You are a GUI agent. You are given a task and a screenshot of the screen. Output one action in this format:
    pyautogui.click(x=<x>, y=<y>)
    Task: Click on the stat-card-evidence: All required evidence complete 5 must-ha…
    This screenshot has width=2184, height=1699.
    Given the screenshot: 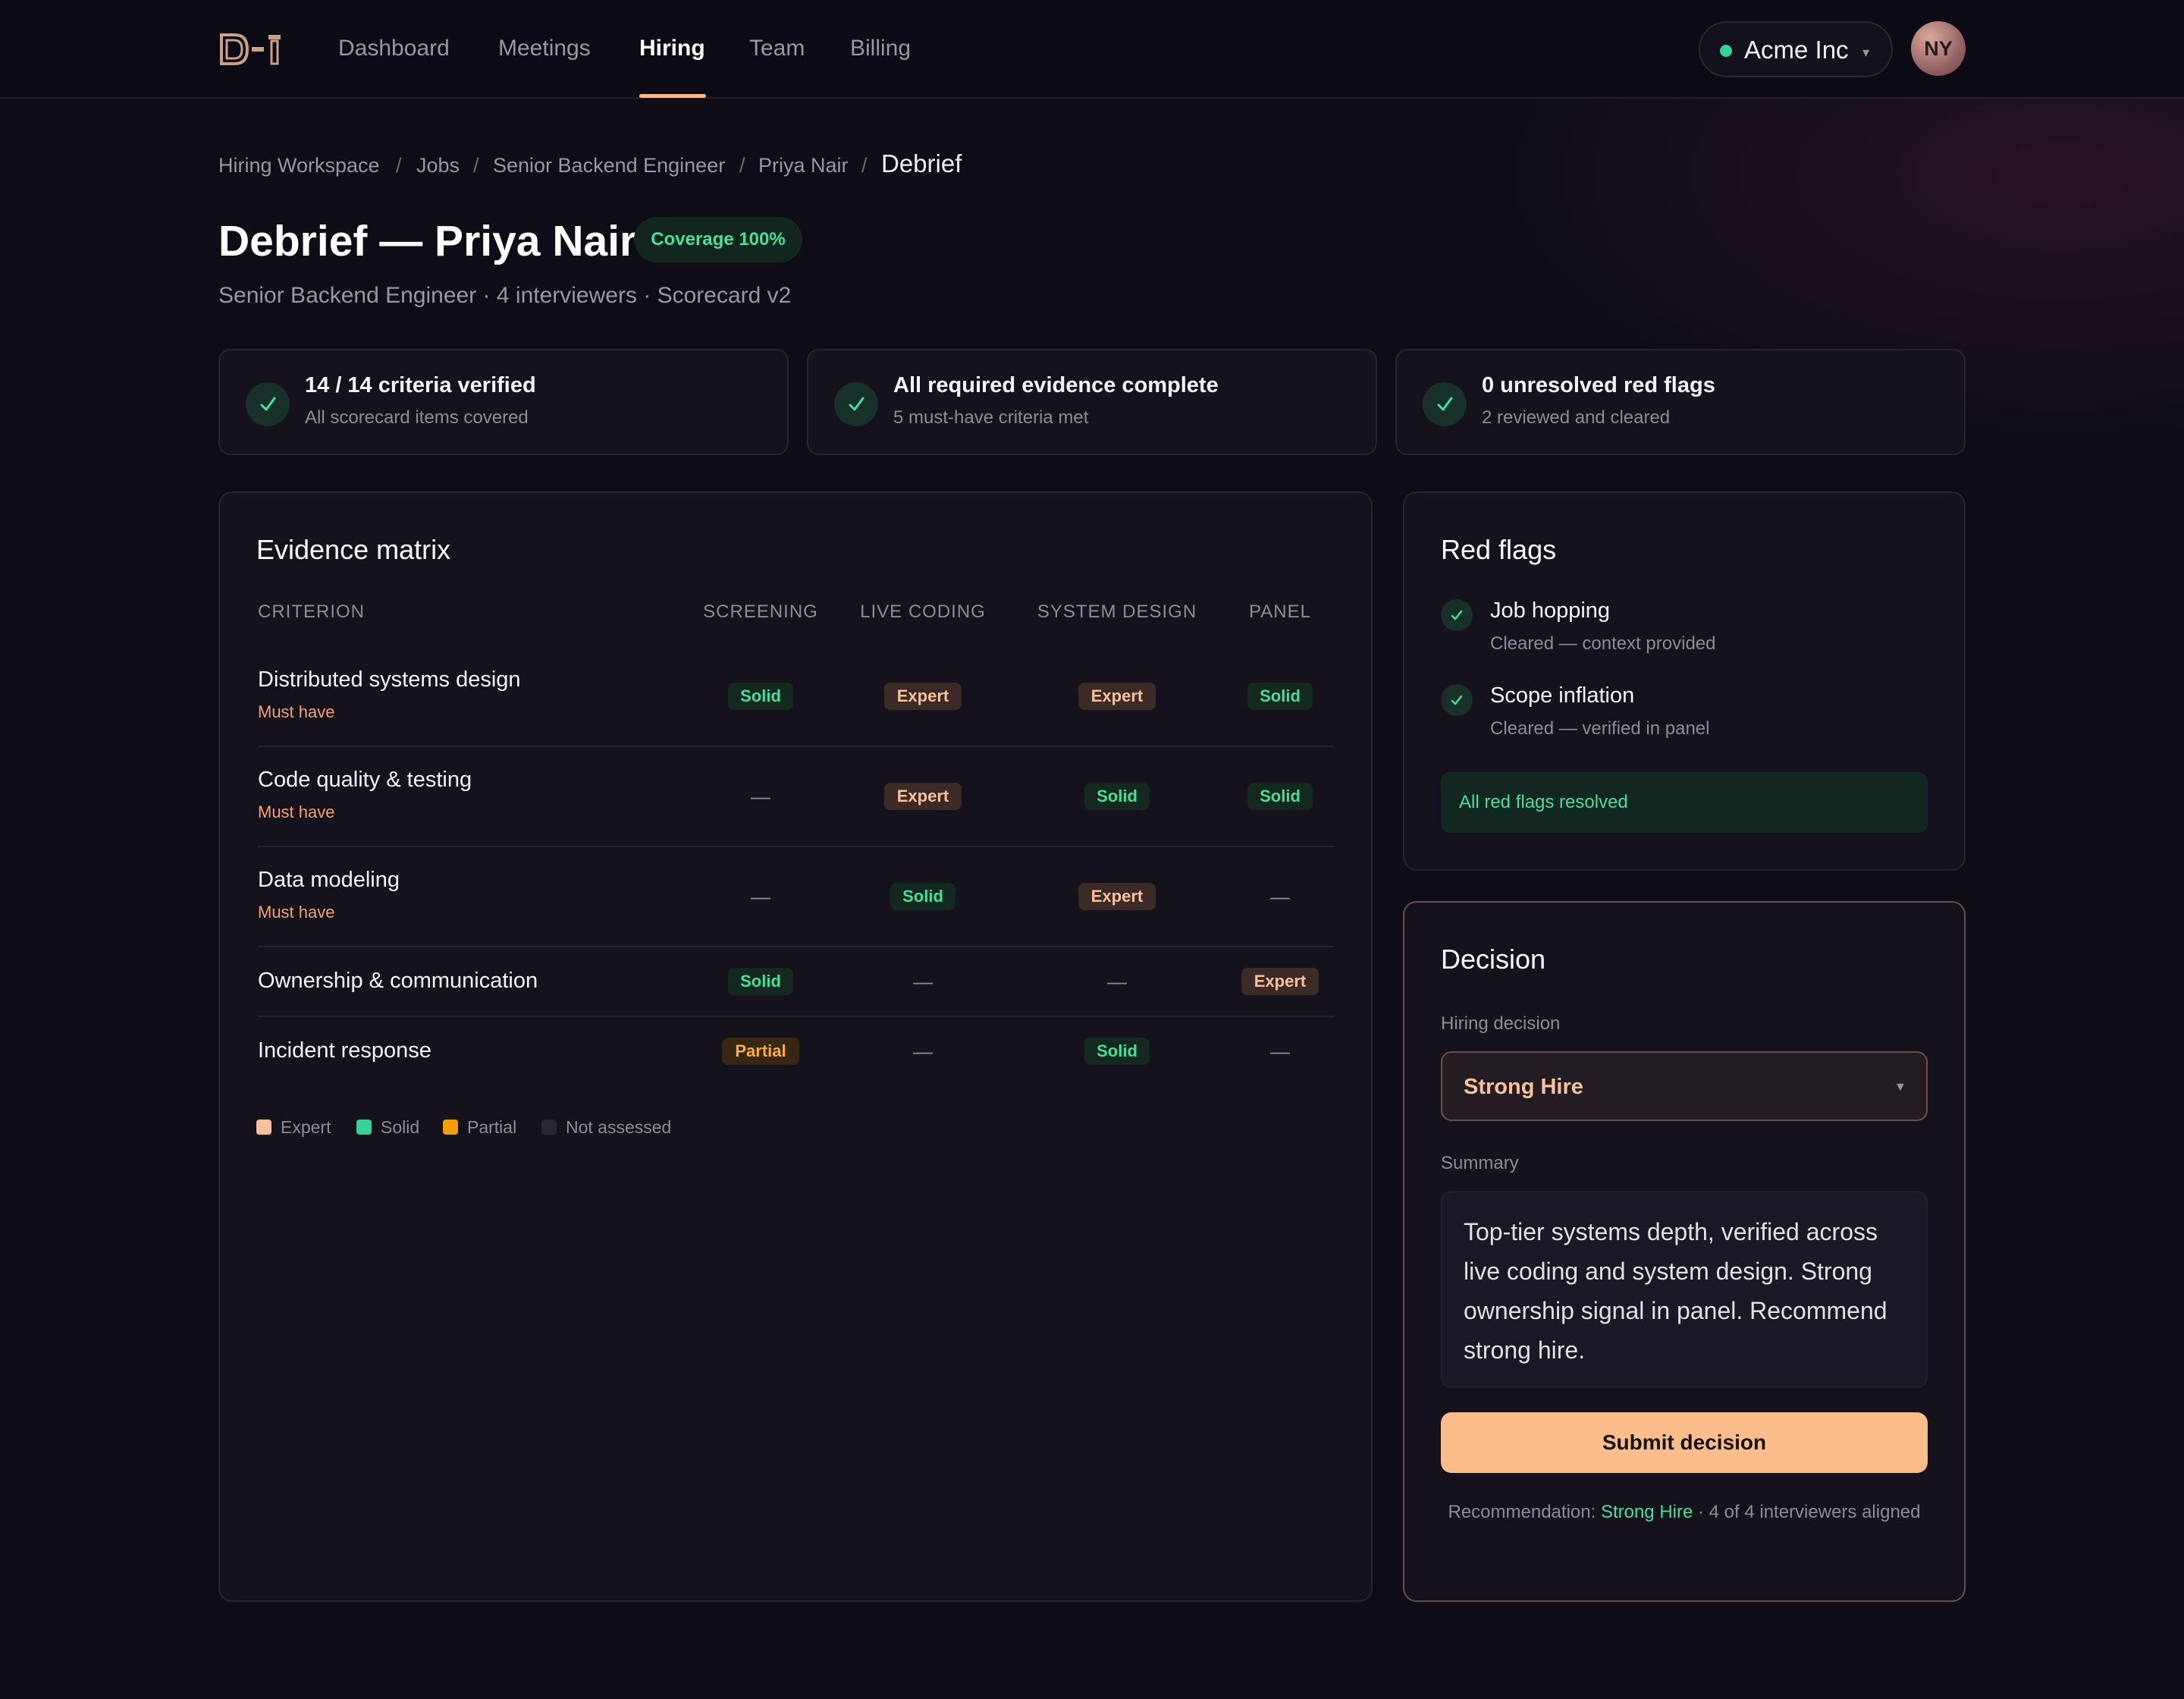 What is the action you would take?
    pyautogui.click(x=1092, y=402)
    